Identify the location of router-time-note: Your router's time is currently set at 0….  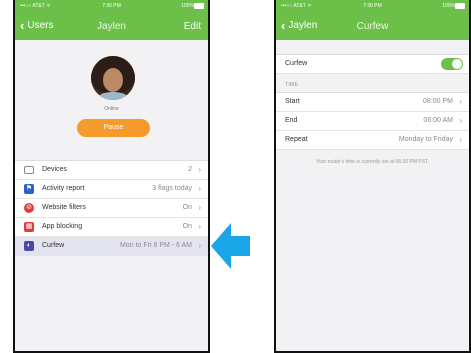
(372, 162).